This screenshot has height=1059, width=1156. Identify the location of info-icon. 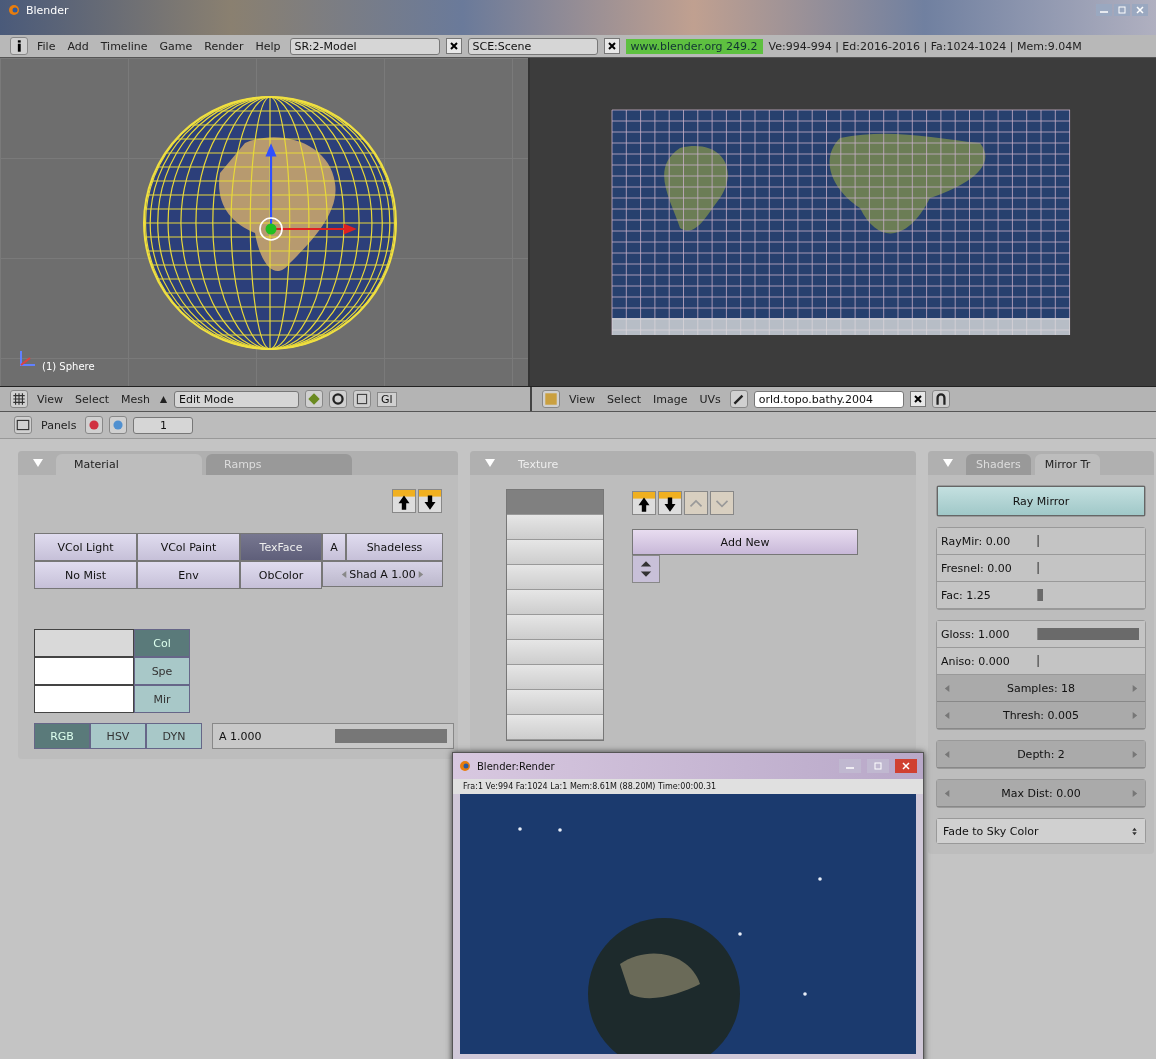
(19, 46).